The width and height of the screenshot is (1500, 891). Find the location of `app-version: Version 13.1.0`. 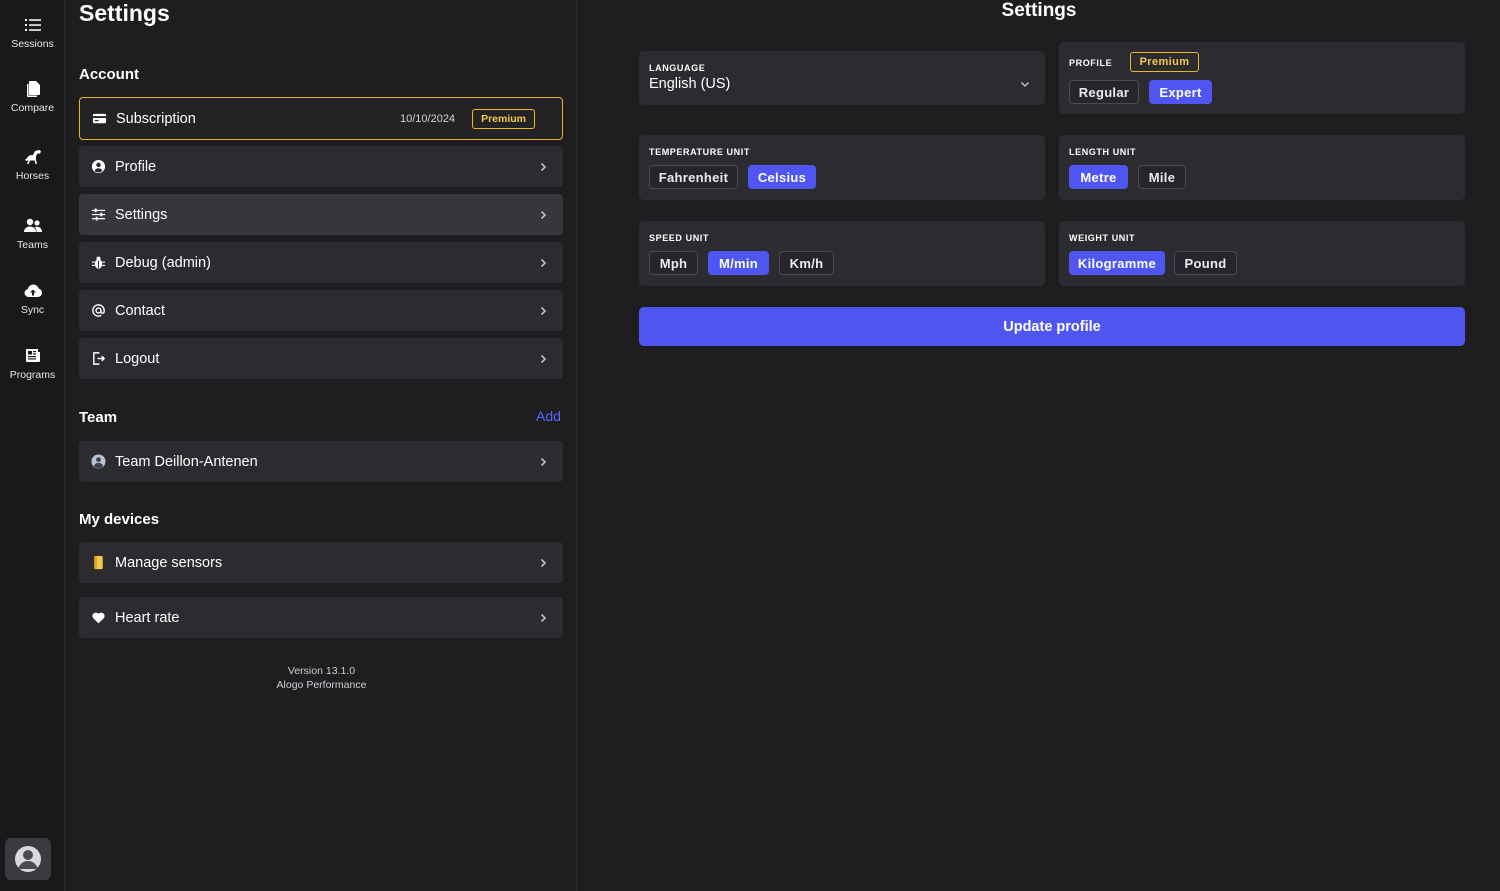

app-version: Version 13.1.0 is located at coordinates (321, 671).